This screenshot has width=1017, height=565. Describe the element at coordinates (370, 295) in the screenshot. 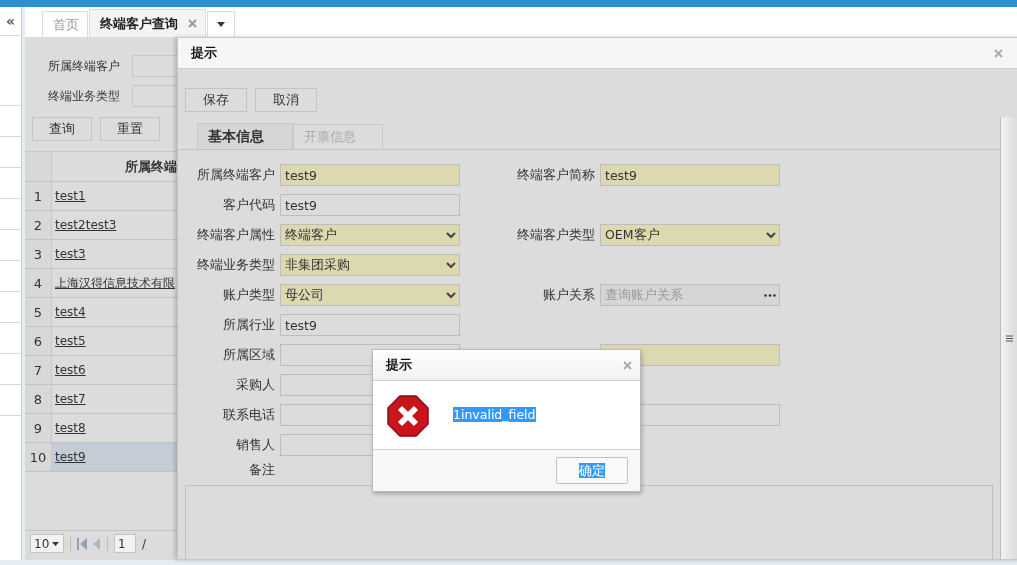

I see `select-field: 母公司` at that location.